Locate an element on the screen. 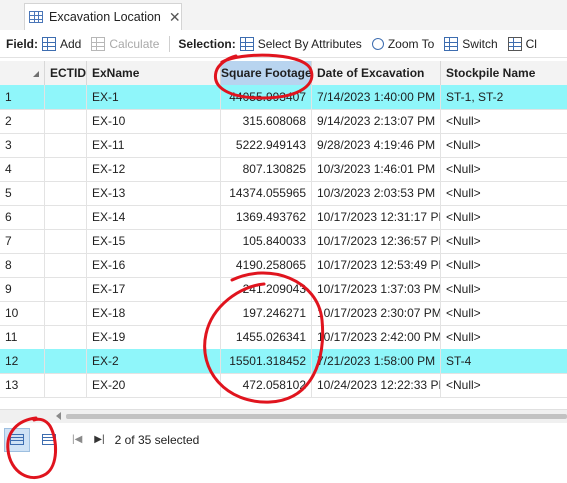 This screenshot has width=567, height=483. cell-row-index: 7 is located at coordinates (22, 241).